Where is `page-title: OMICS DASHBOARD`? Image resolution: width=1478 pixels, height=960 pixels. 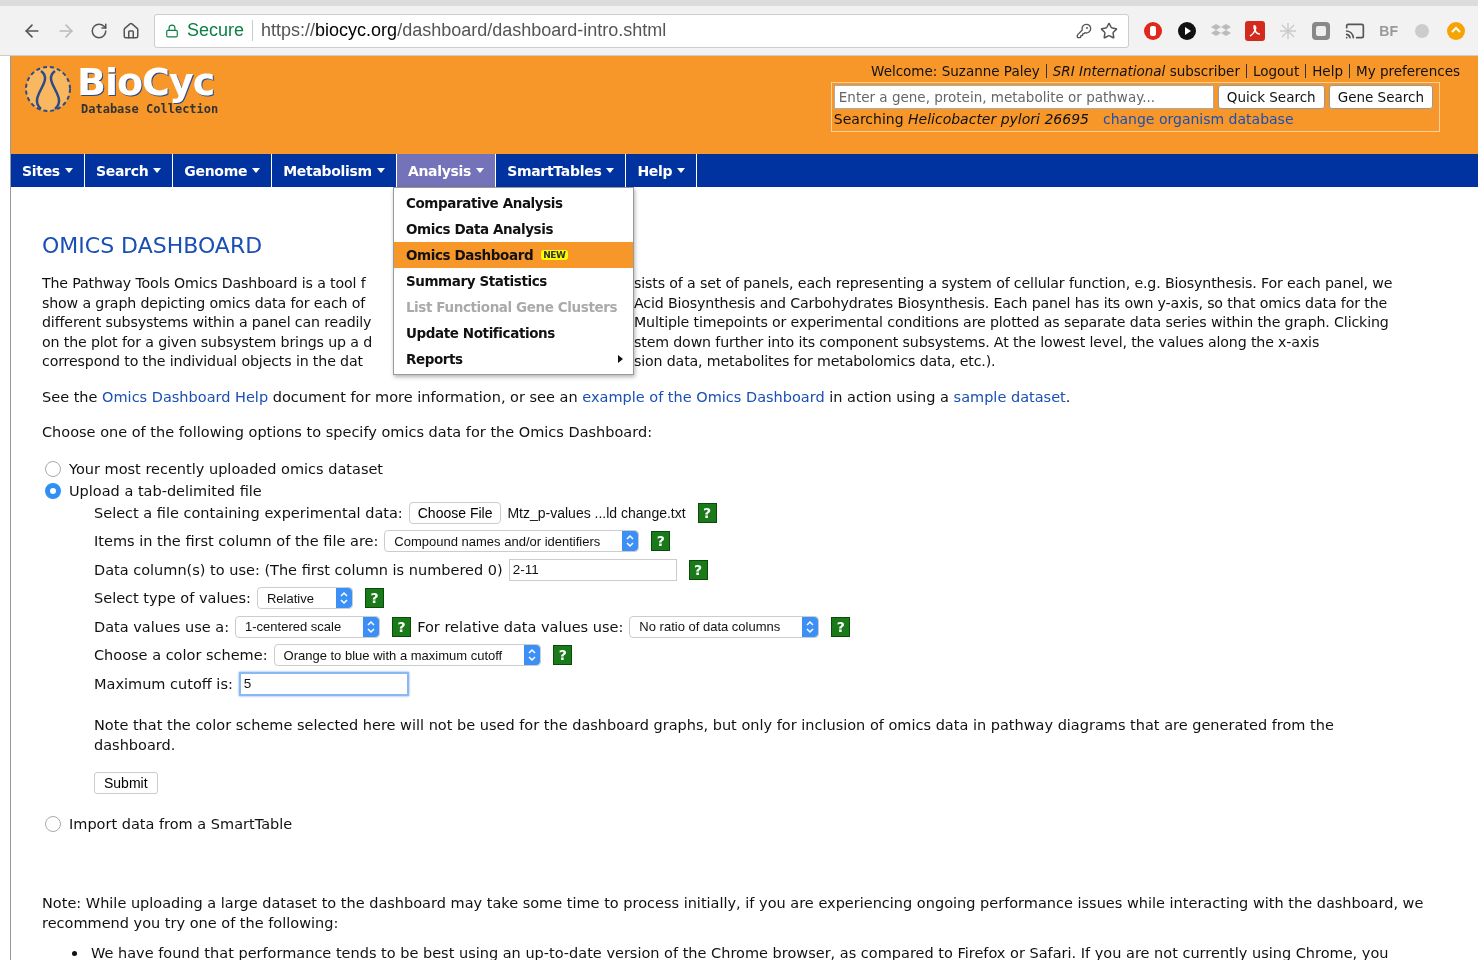 page-title: OMICS DASHBOARD is located at coordinates (152, 245).